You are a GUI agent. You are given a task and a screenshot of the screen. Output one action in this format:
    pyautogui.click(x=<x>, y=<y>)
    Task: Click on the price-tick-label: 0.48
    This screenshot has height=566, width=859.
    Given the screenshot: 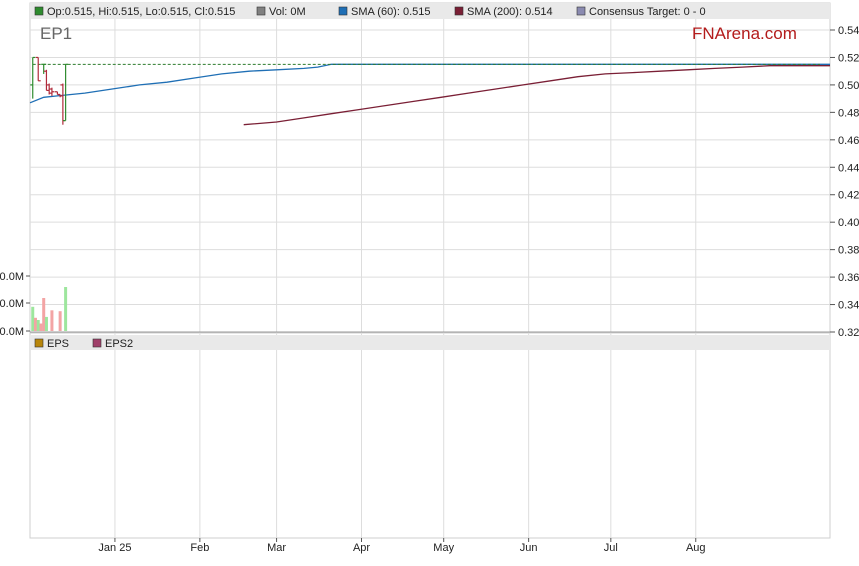 What is the action you would take?
    pyautogui.click(x=848, y=113)
    